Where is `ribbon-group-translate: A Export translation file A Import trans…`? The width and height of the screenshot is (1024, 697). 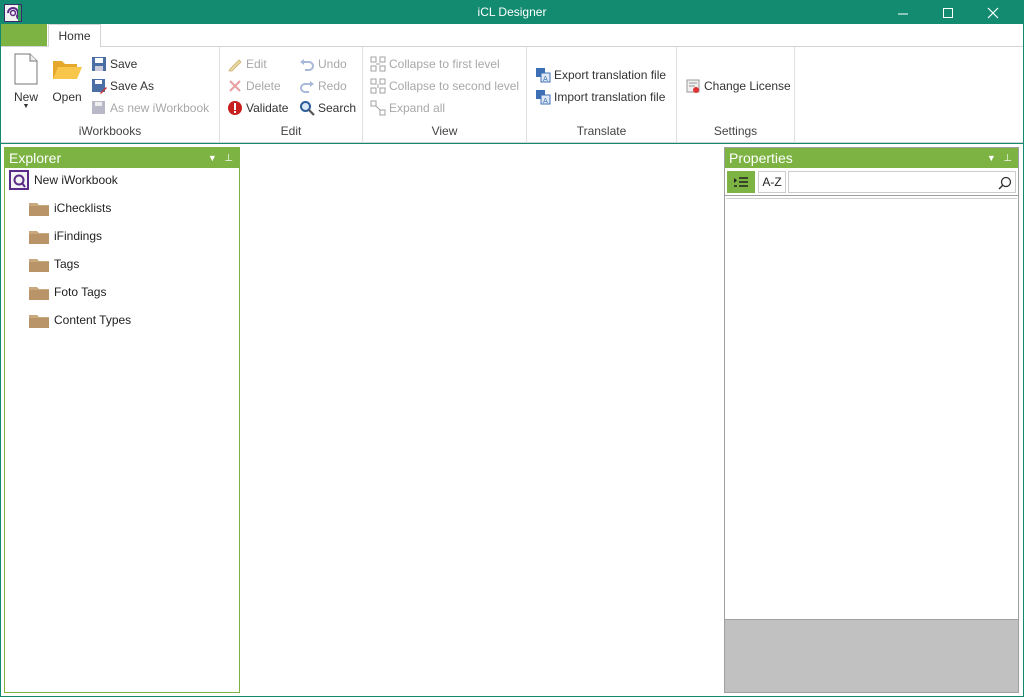
ribbon-group-translate: A Export translation file A Import trans… is located at coordinates (602, 94).